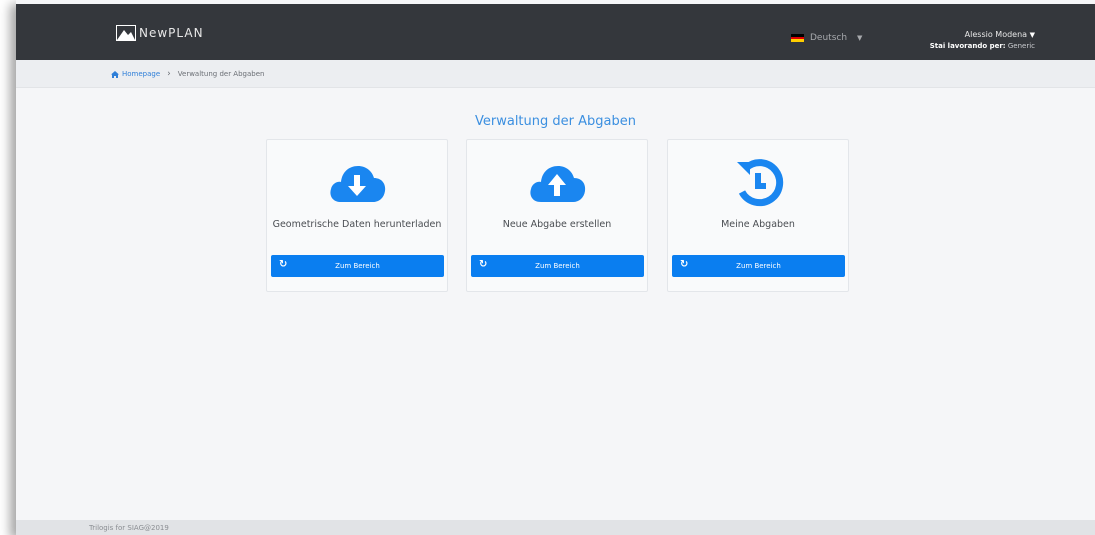 This screenshot has height=535, width=1095. I want to click on breadcrumb-bar: Homepage › Verwaltung der Abgaben, so click(555, 74).